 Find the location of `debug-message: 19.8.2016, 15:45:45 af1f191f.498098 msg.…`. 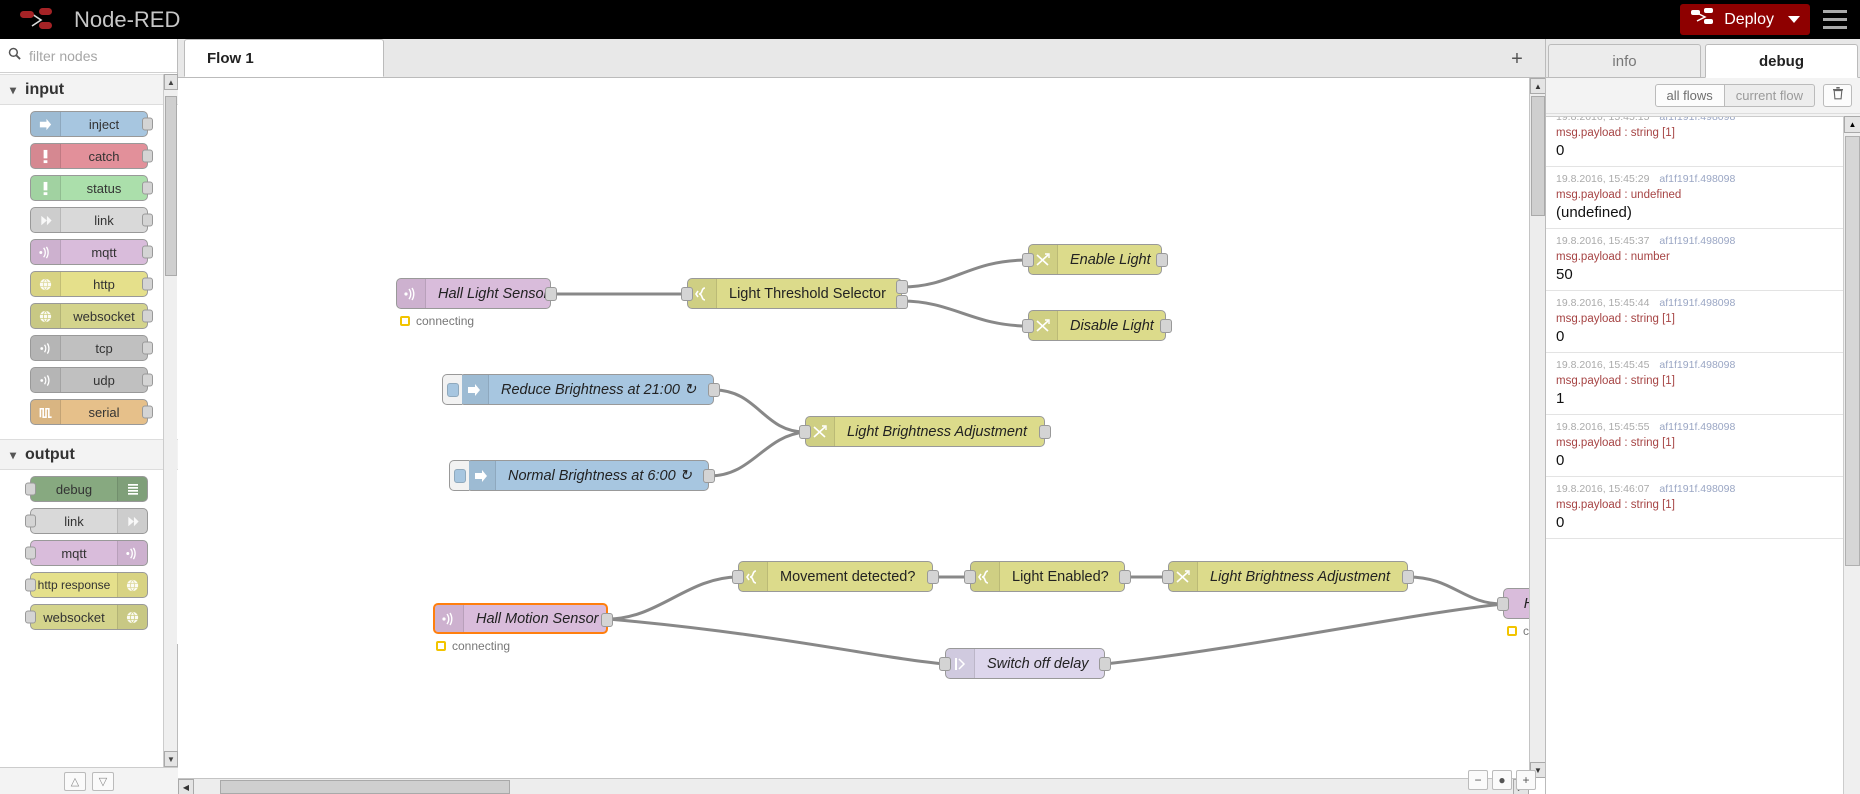

debug-message: 19.8.2016, 15:45:45 af1f191f.498098 msg.… is located at coordinates (1694, 384).